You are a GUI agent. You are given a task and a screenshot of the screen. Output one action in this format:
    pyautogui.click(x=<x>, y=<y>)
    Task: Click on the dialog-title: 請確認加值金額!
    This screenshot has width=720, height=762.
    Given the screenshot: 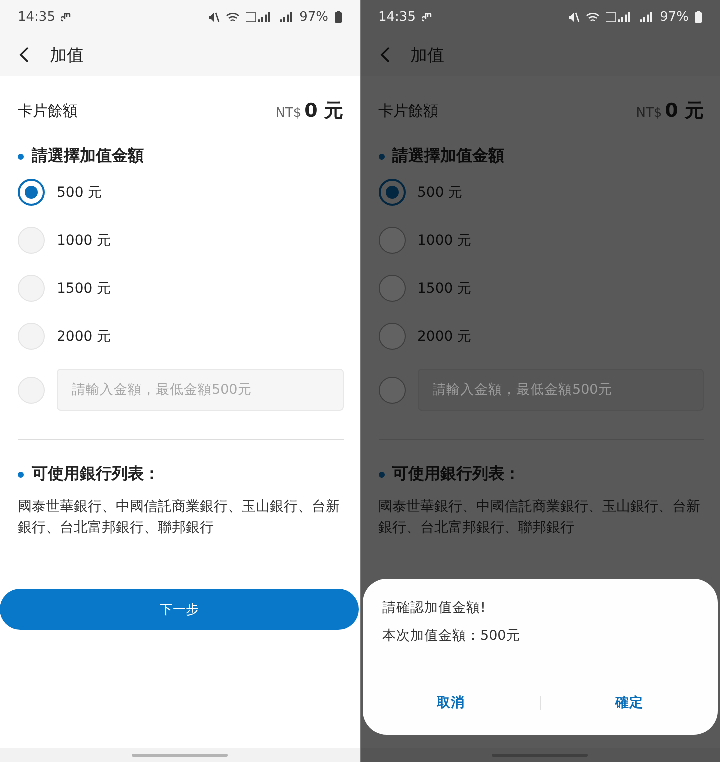 What is the action you would take?
    pyautogui.click(x=434, y=608)
    